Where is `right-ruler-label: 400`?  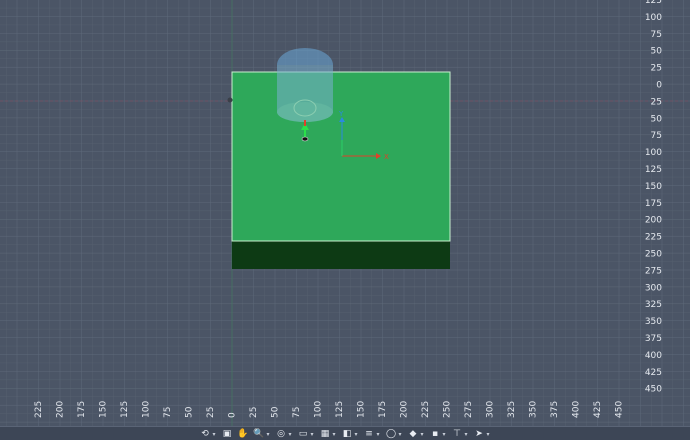 right-ruler-label: 400 is located at coordinates (653, 356).